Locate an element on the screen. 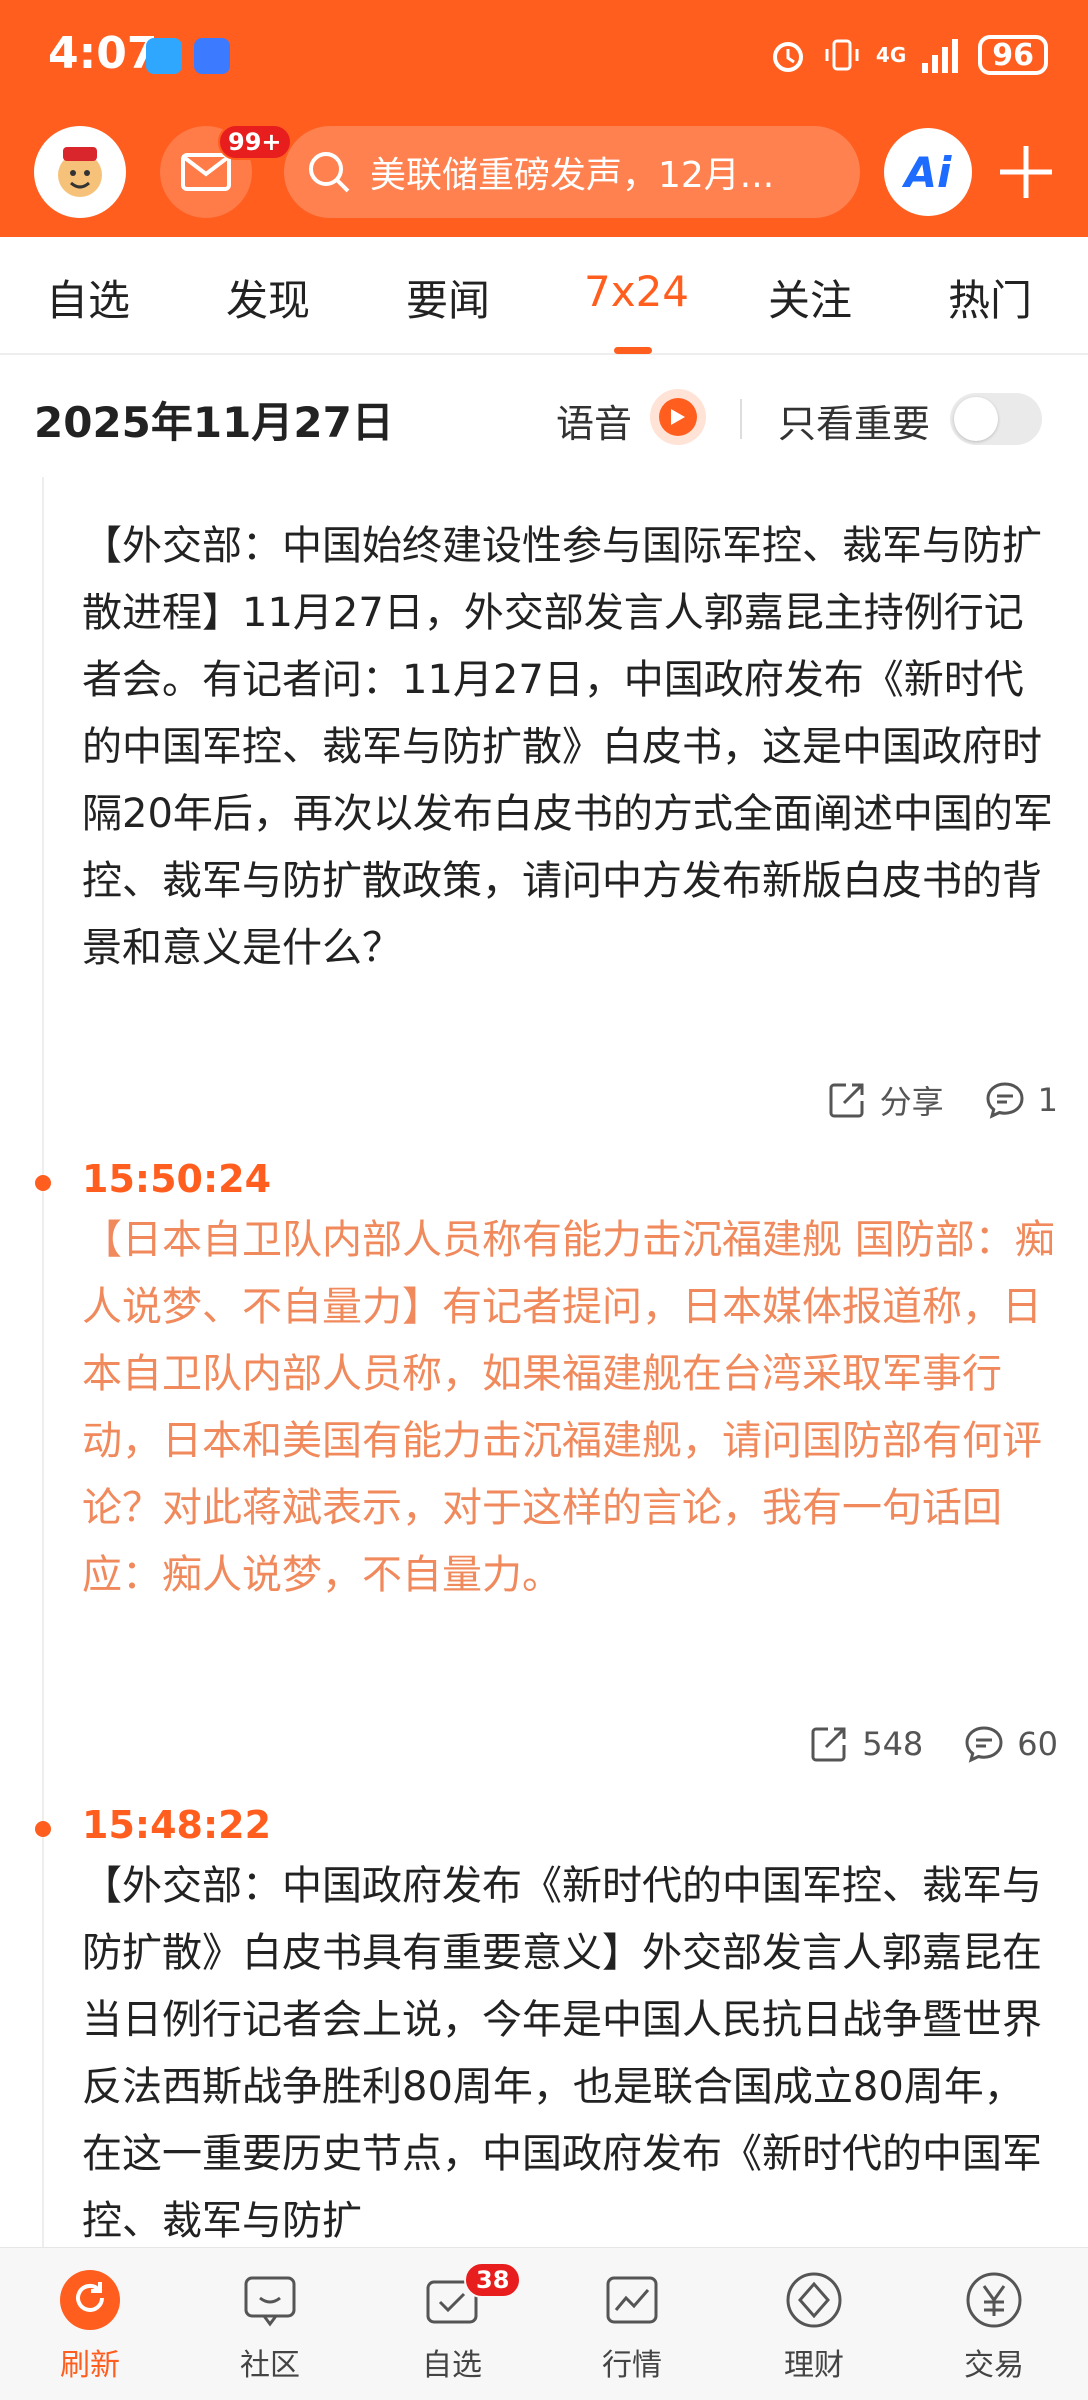 The height and width of the screenshot is (2400, 1088). status-time: 4:07 is located at coordinates (103, 53).